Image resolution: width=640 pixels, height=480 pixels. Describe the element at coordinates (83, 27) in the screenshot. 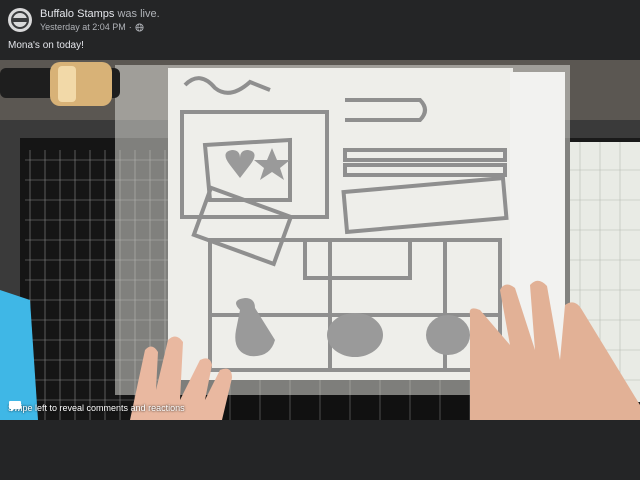

I see `post-timestamp: Yesterday at 2:04 PM` at that location.